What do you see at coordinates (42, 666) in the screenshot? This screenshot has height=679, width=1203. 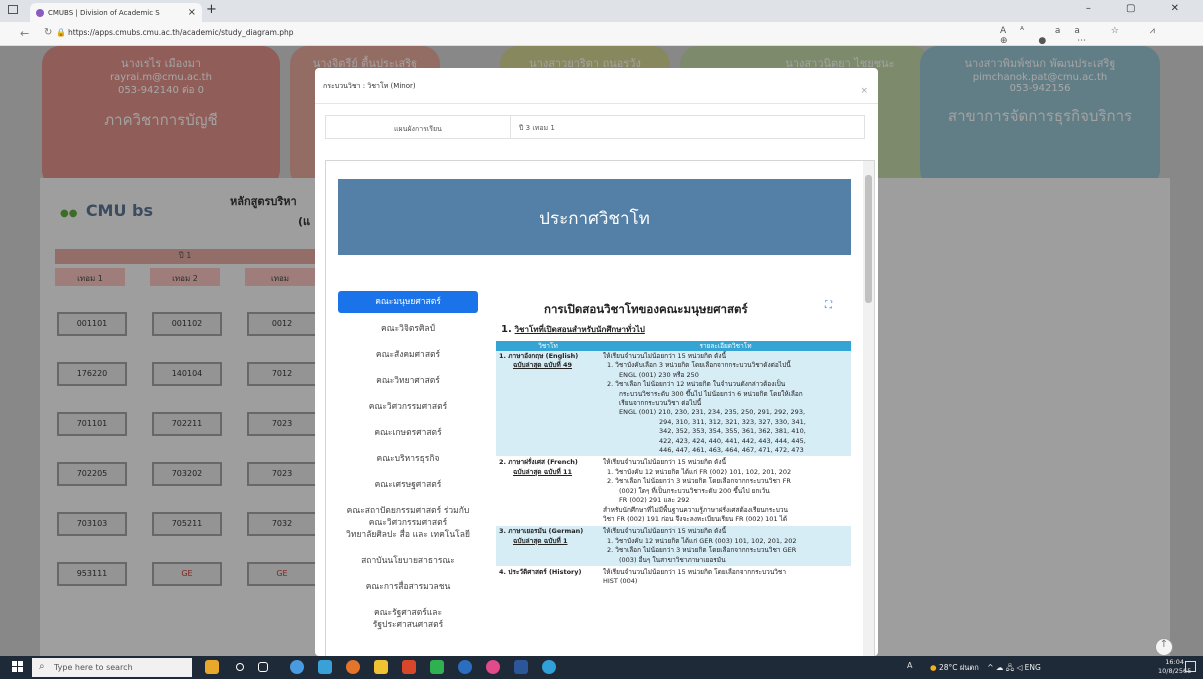 I see `search-icon: ⌕` at bounding box center [42, 666].